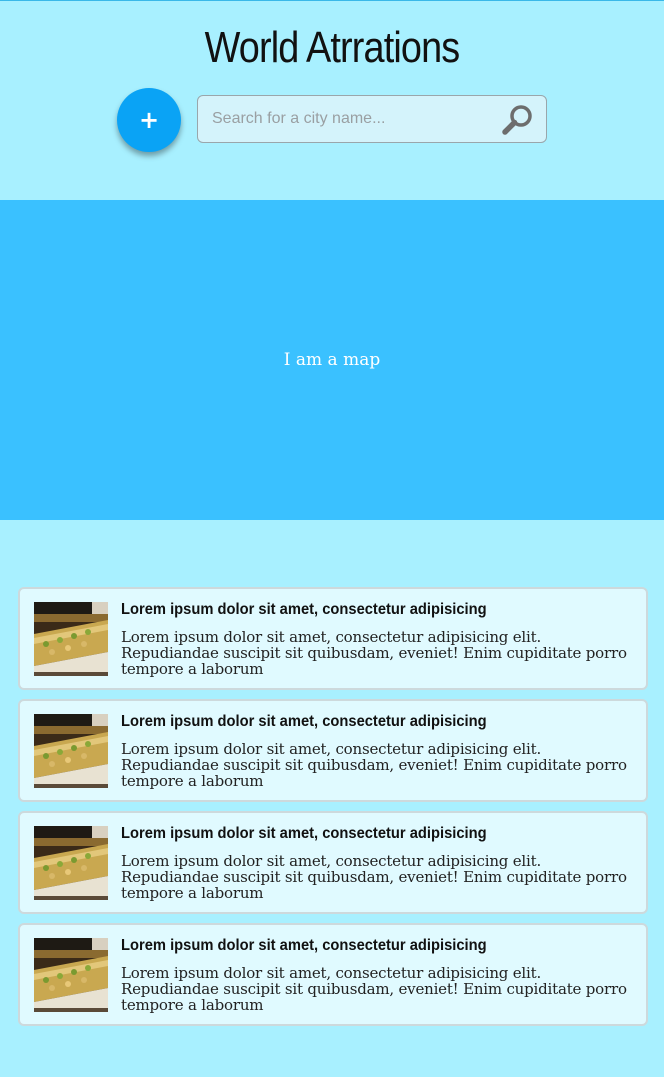  Describe the element at coordinates (518, 120) in the screenshot. I see `search-icon` at that location.